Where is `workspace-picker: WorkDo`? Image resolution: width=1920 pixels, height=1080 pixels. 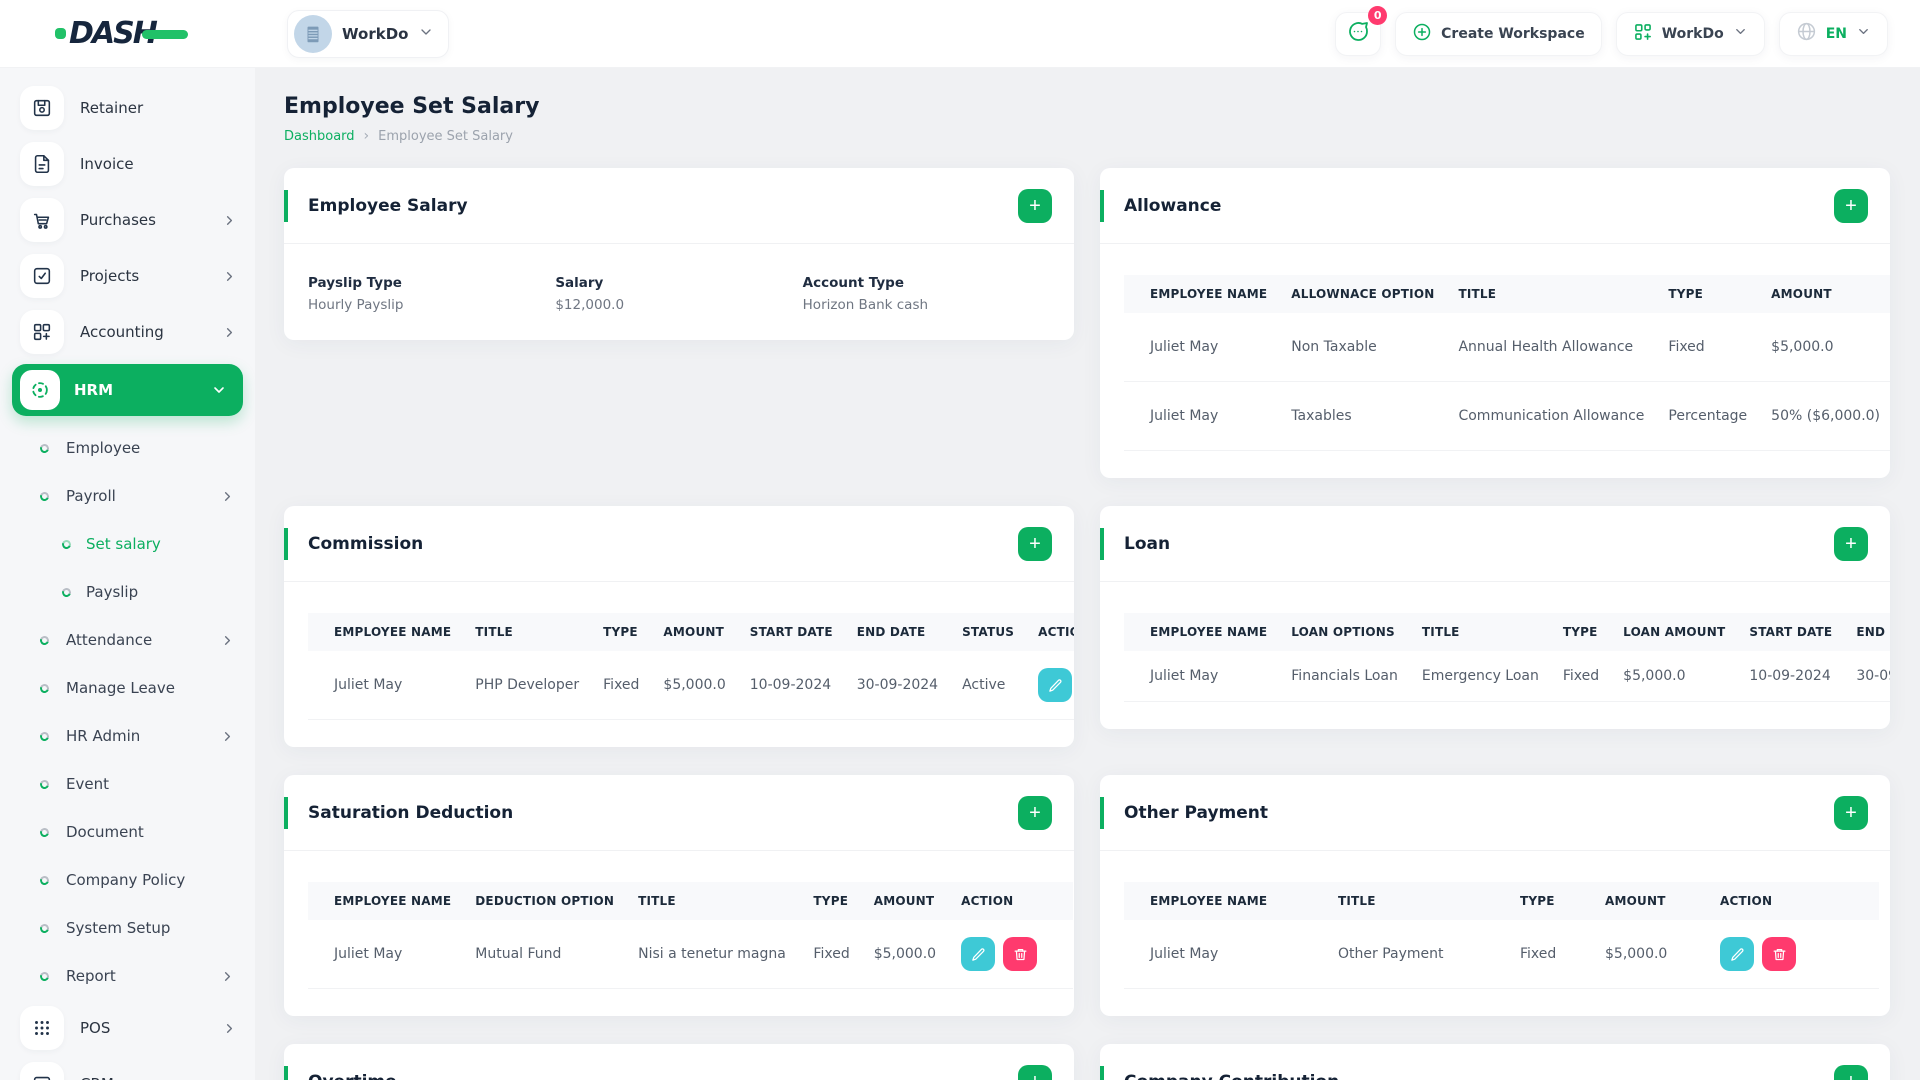
workspace-picker: WorkDo is located at coordinates (368, 33).